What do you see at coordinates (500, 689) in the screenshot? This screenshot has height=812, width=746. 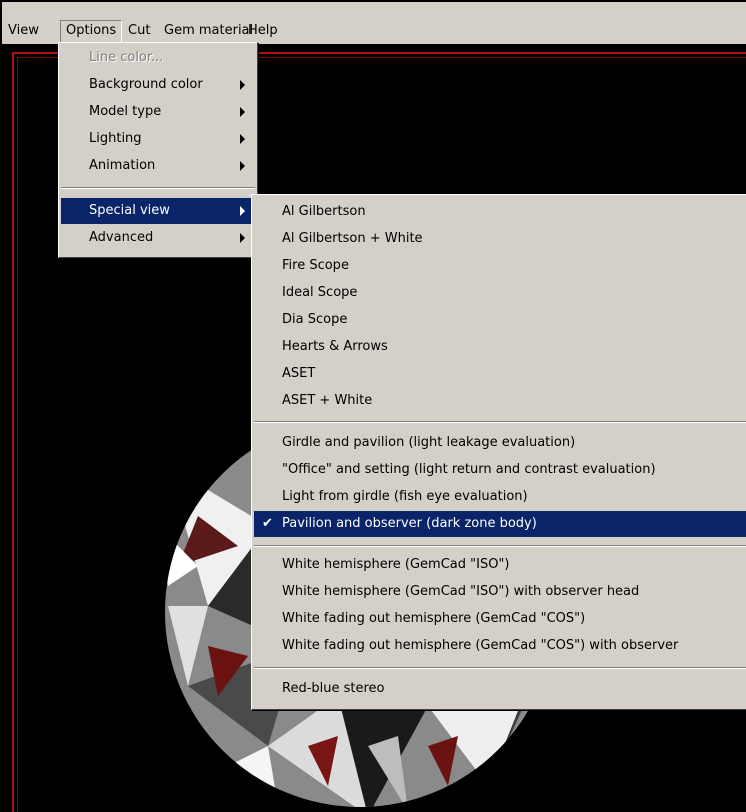 I see `menu-item-red-blue-stereo: Red-blue stereo` at bounding box center [500, 689].